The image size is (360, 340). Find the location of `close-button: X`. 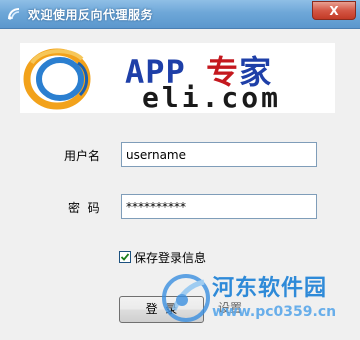

close-button: X is located at coordinates (334, 10).